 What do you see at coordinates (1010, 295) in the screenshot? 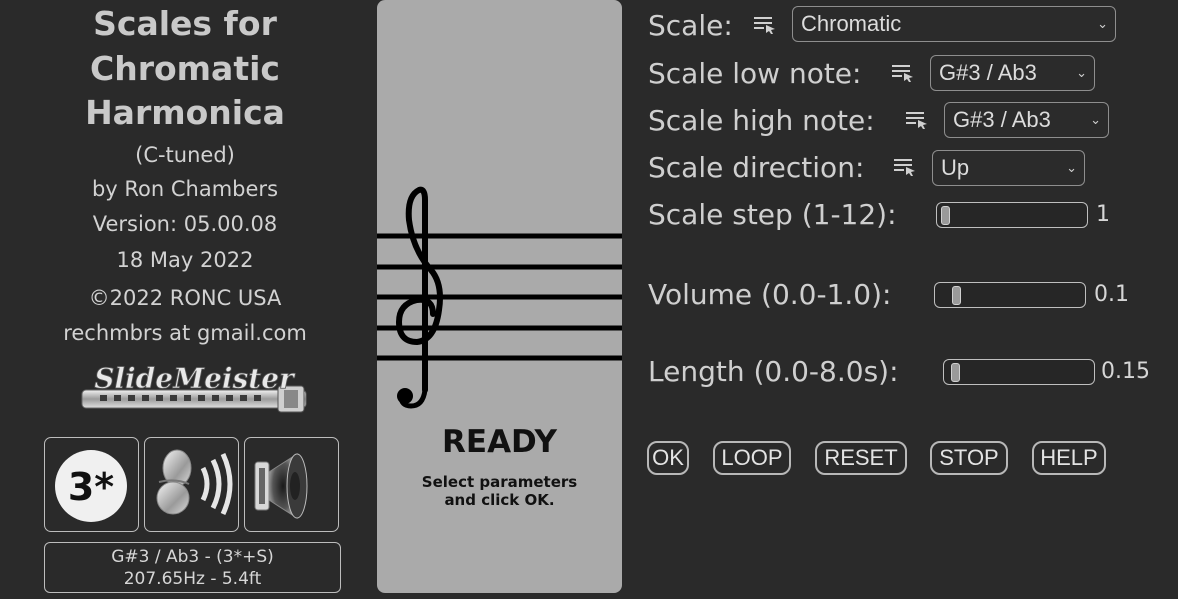
I see `volume-slider` at bounding box center [1010, 295].